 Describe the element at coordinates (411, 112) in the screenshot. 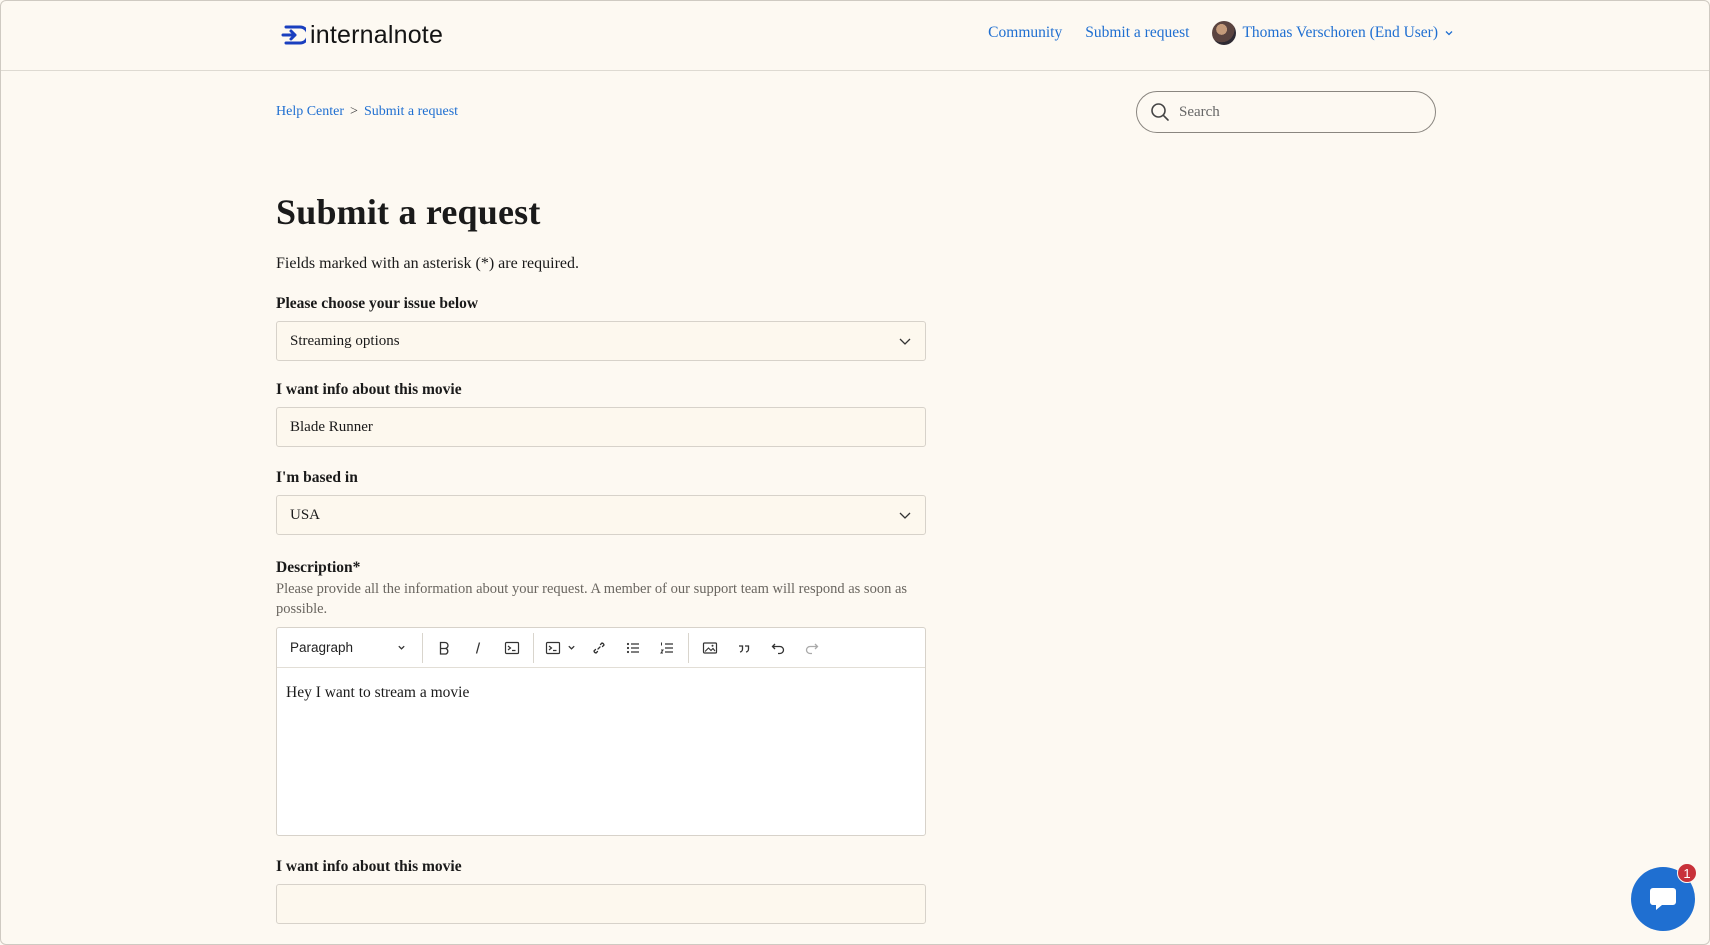

I see `breadcrumb-submit-request: Submit a request` at that location.